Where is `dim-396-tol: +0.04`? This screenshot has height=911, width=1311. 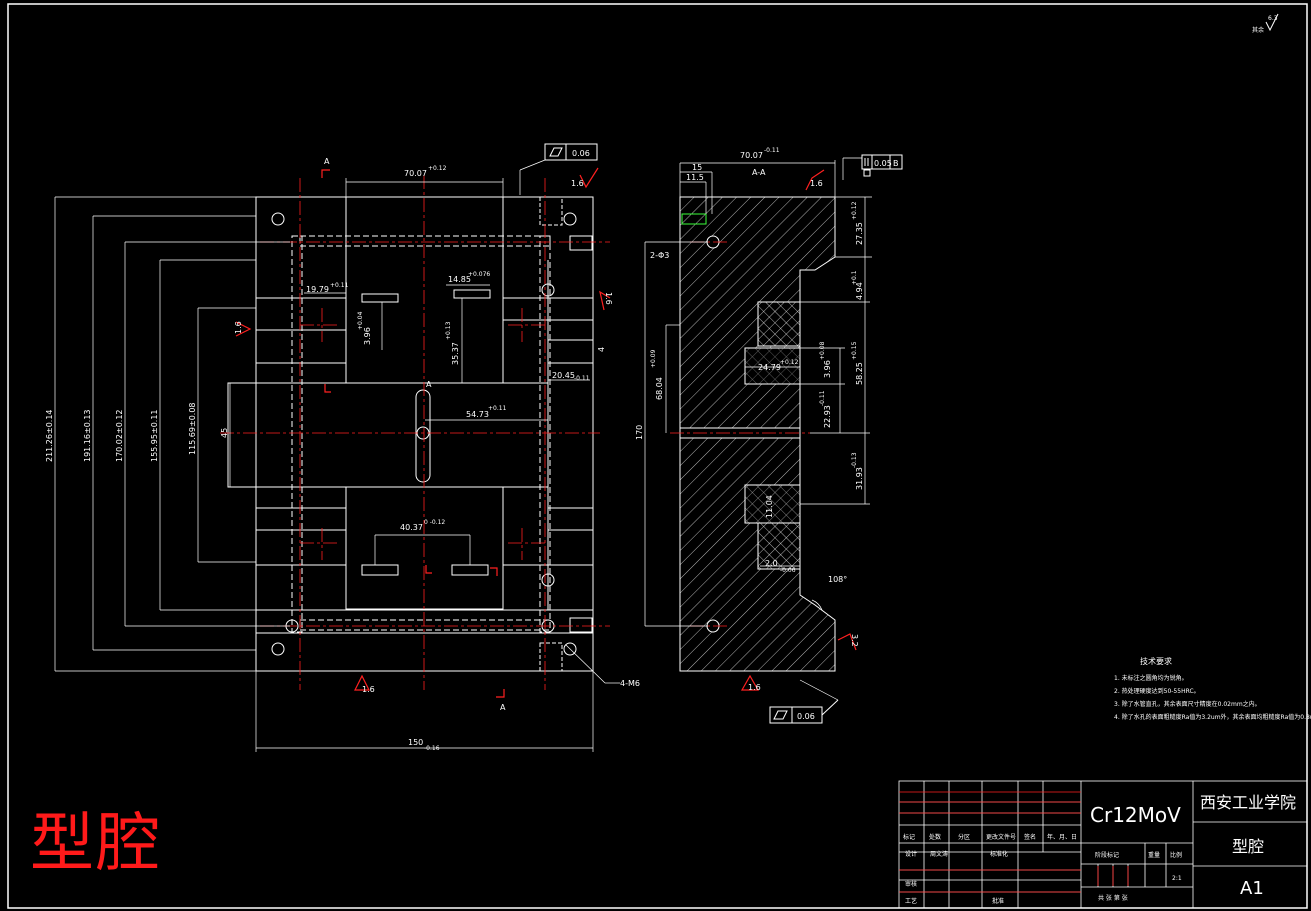
dim-396-tol: +0.04 is located at coordinates (360, 320).